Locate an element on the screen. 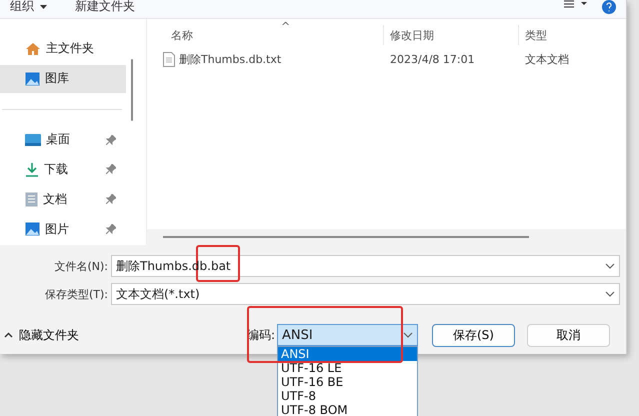 This screenshot has height=416, width=639. nav-item: 下载 is located at coordinates (63, 169).